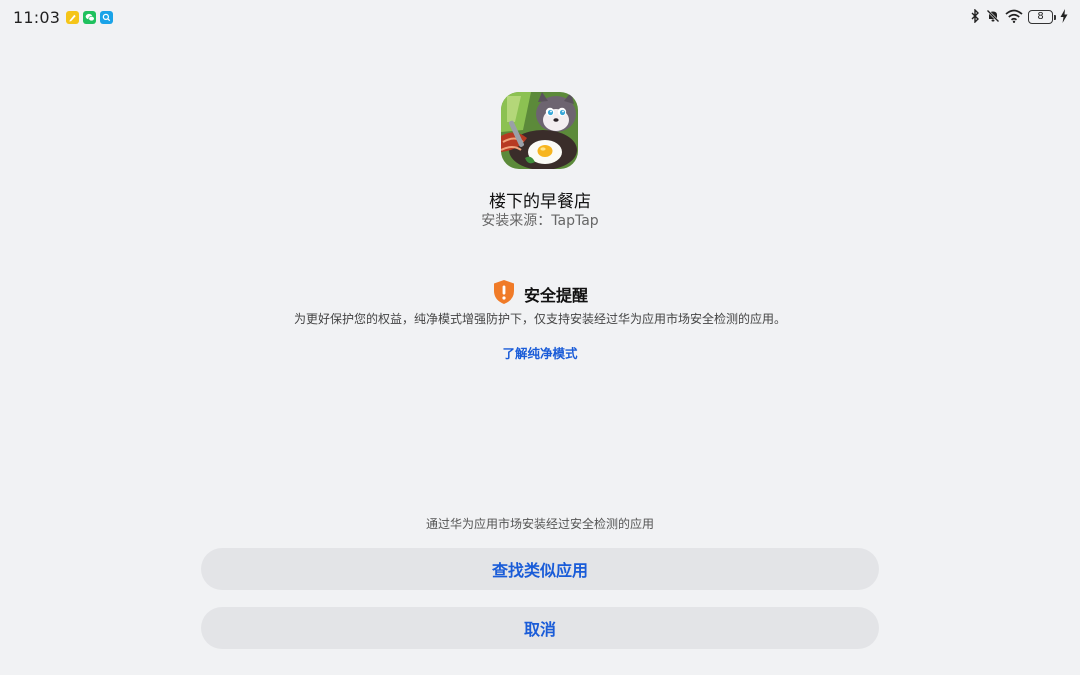  I want to click on security-header: 安全提醒, so click(540, 294).